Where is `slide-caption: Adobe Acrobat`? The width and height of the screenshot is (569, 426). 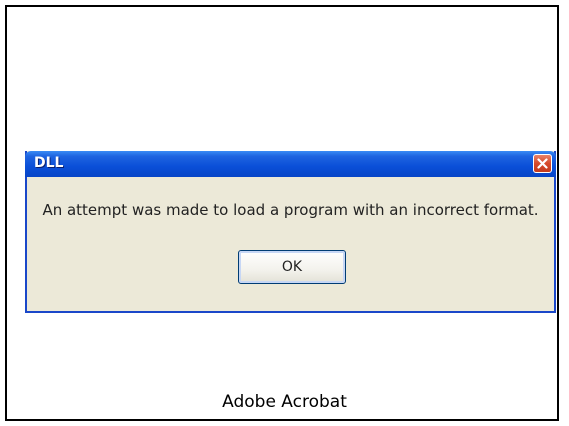
slide-caption: Adobe Acrobat is located at coordinates (284, 402).